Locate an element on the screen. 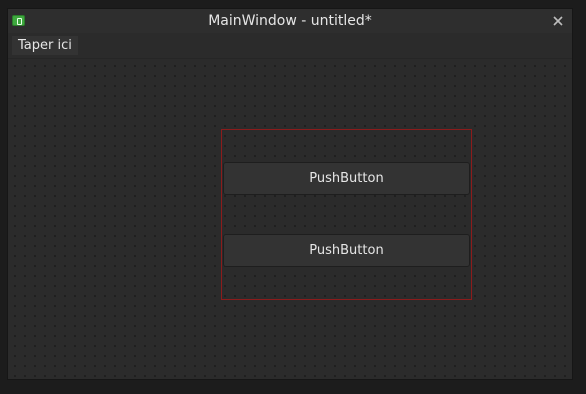 The width and height of the screenshot is (586, 394). close-icon is located at coordinates (558, 21).